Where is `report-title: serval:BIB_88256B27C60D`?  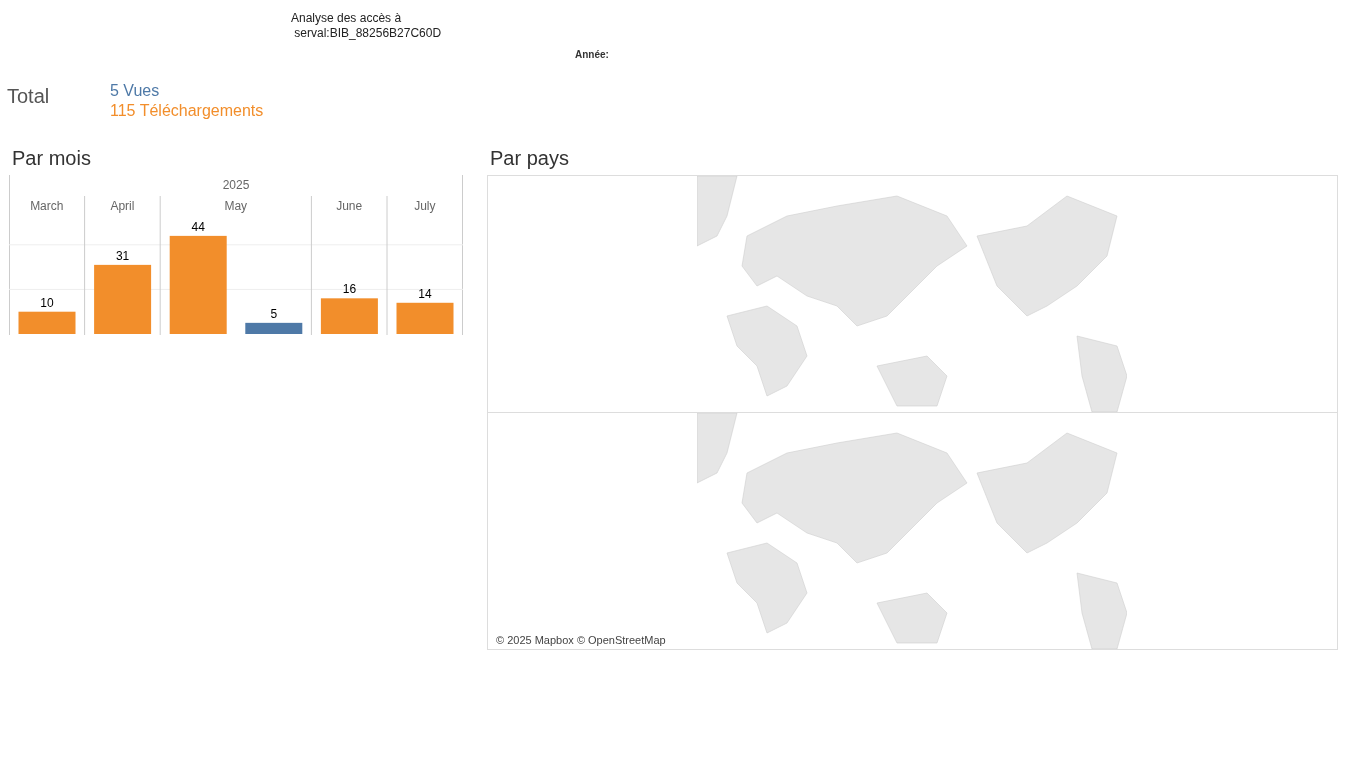 report-title: serval:BIB_88256B27C60D is located at coordinates (368, 33).